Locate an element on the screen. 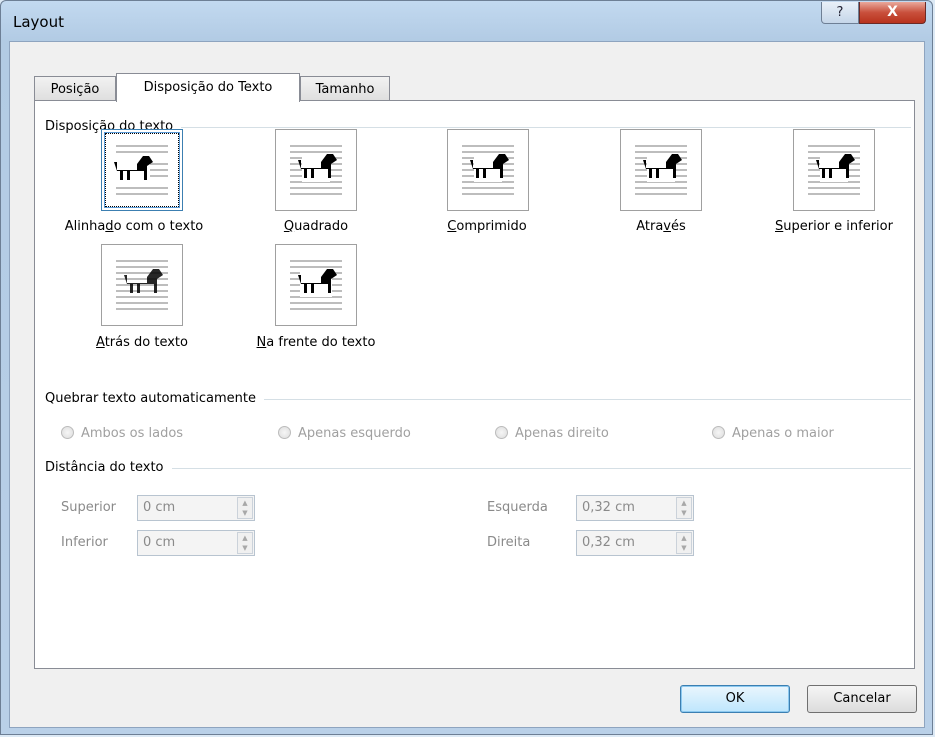  dialog-title: Layout is located at coordinates (38, 22).